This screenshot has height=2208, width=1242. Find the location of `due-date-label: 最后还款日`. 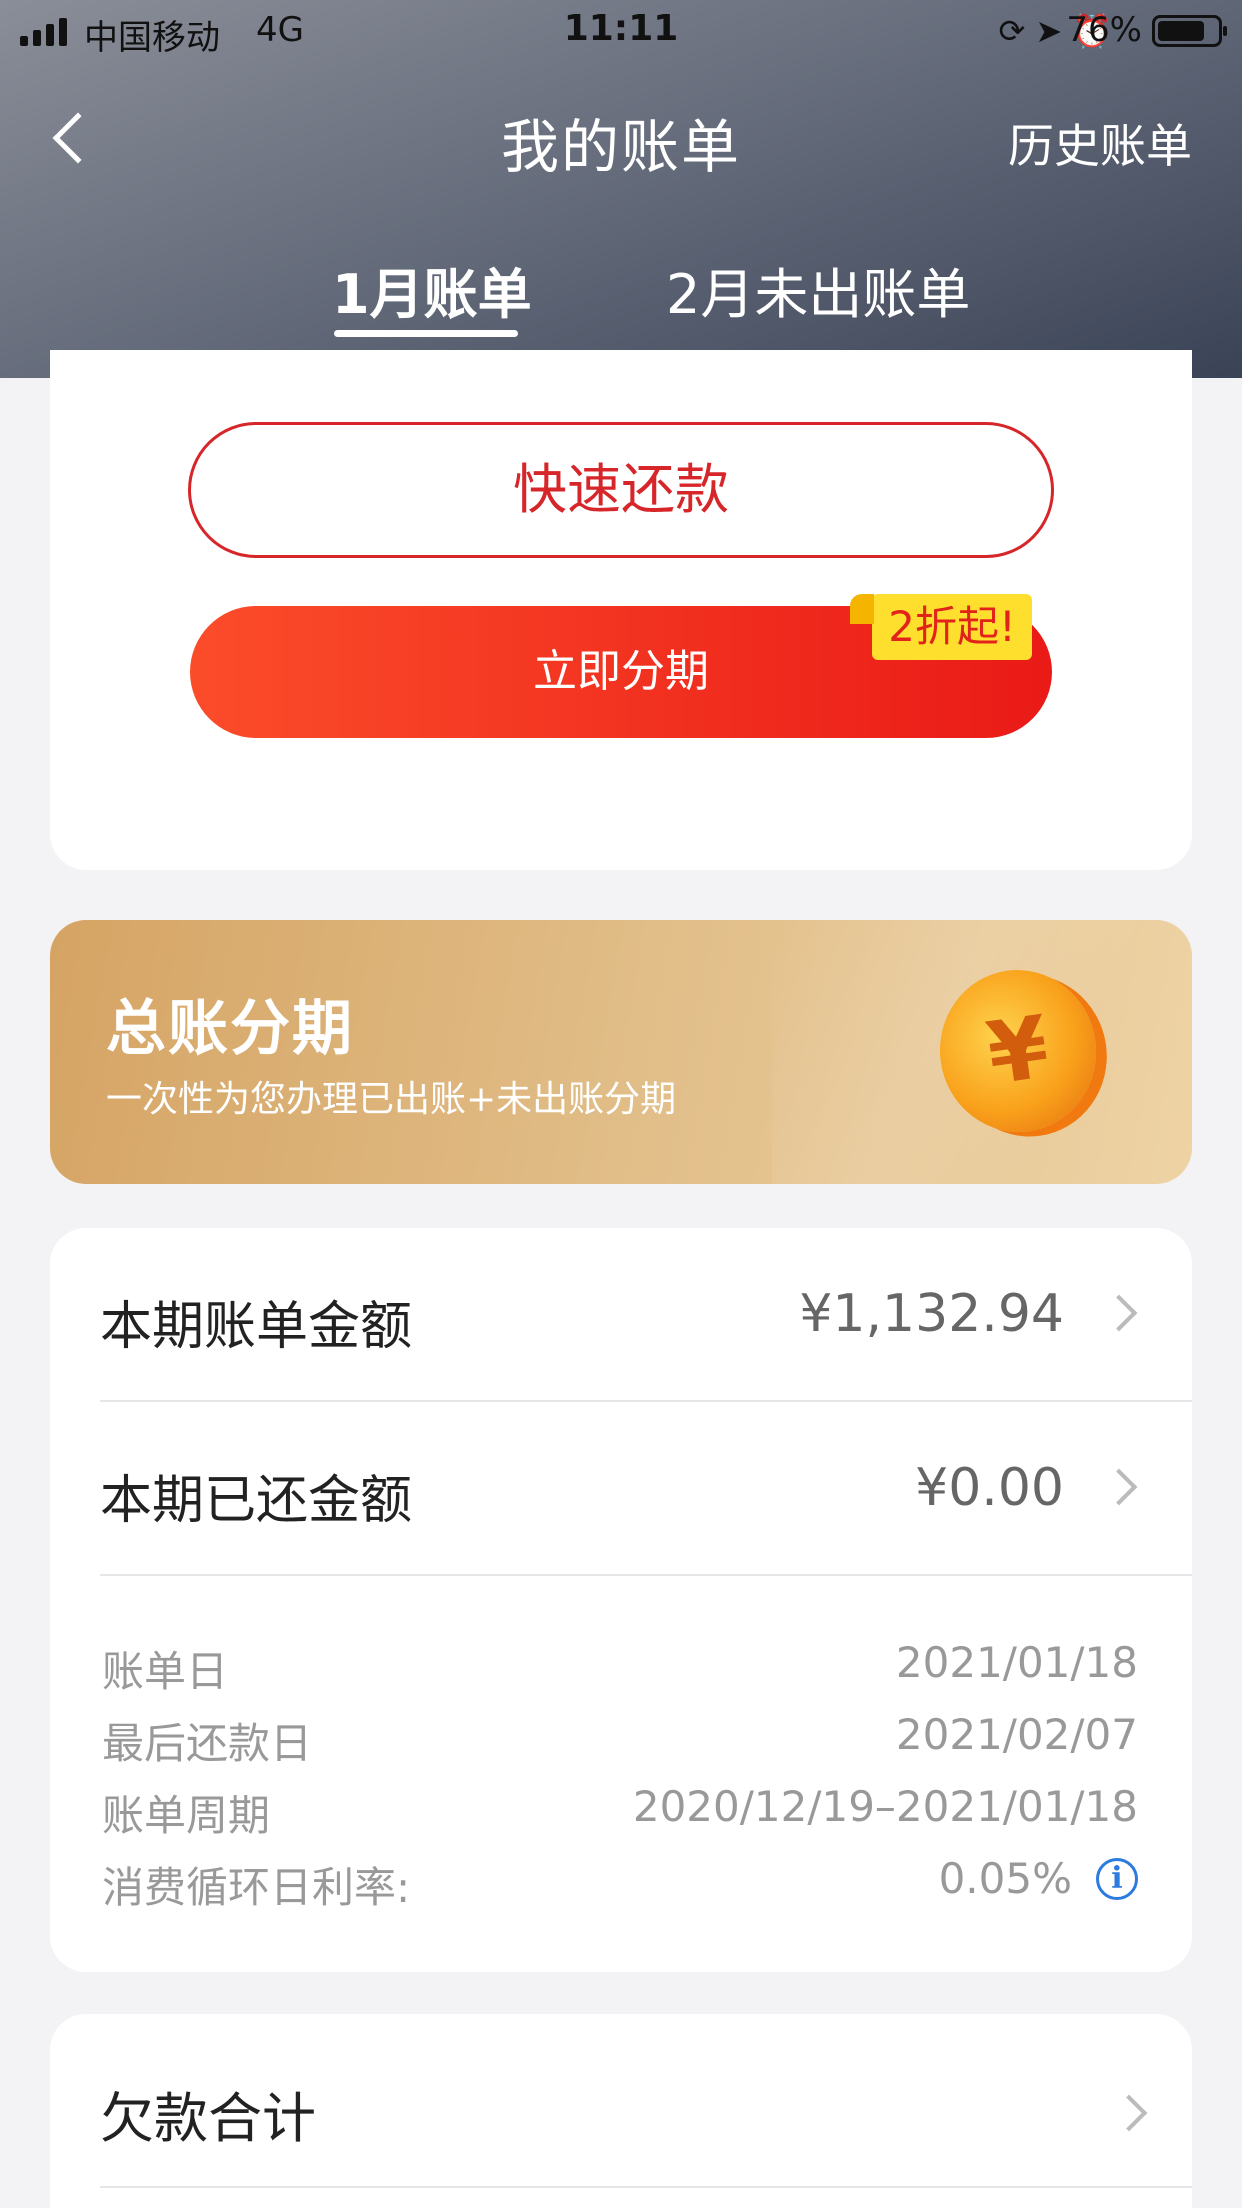

due-date-label: 最后还款日 is located at coordinates (207, 1743).